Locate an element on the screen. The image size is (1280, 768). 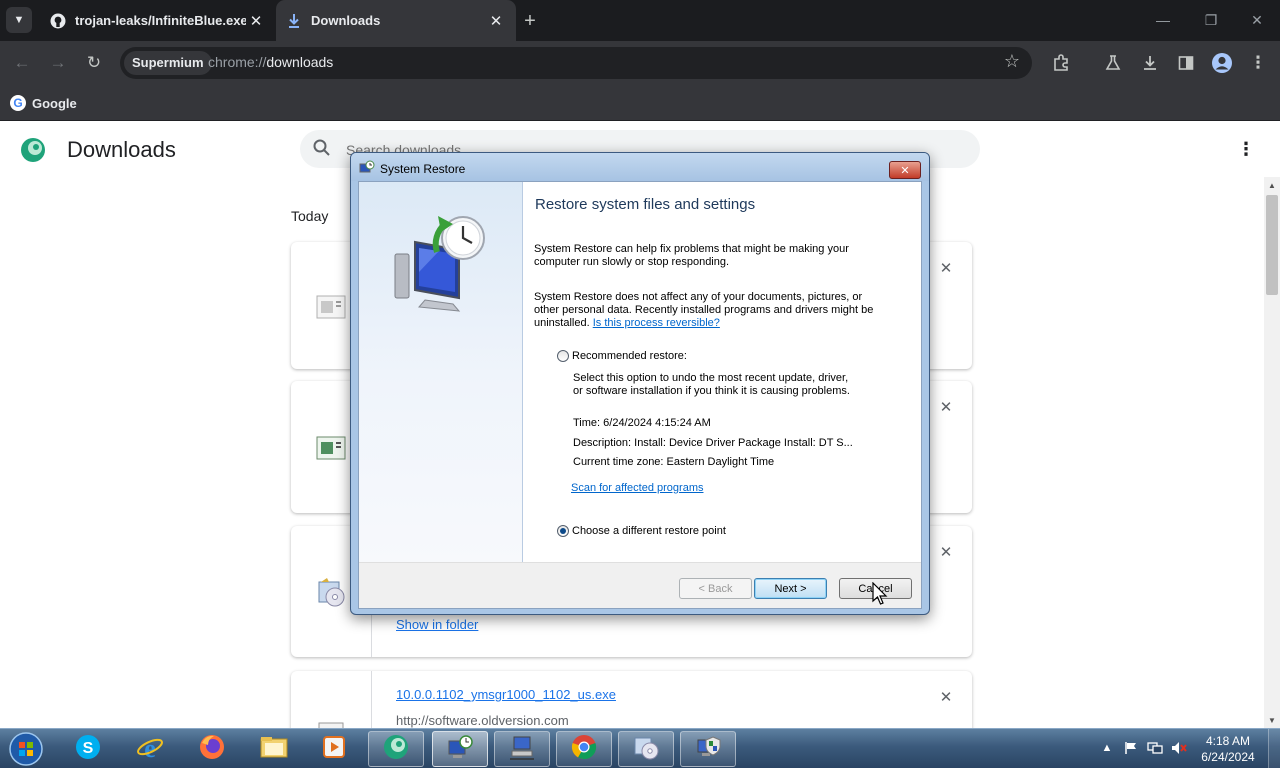
file-explorer-icon is located at coordinates (274, 749).